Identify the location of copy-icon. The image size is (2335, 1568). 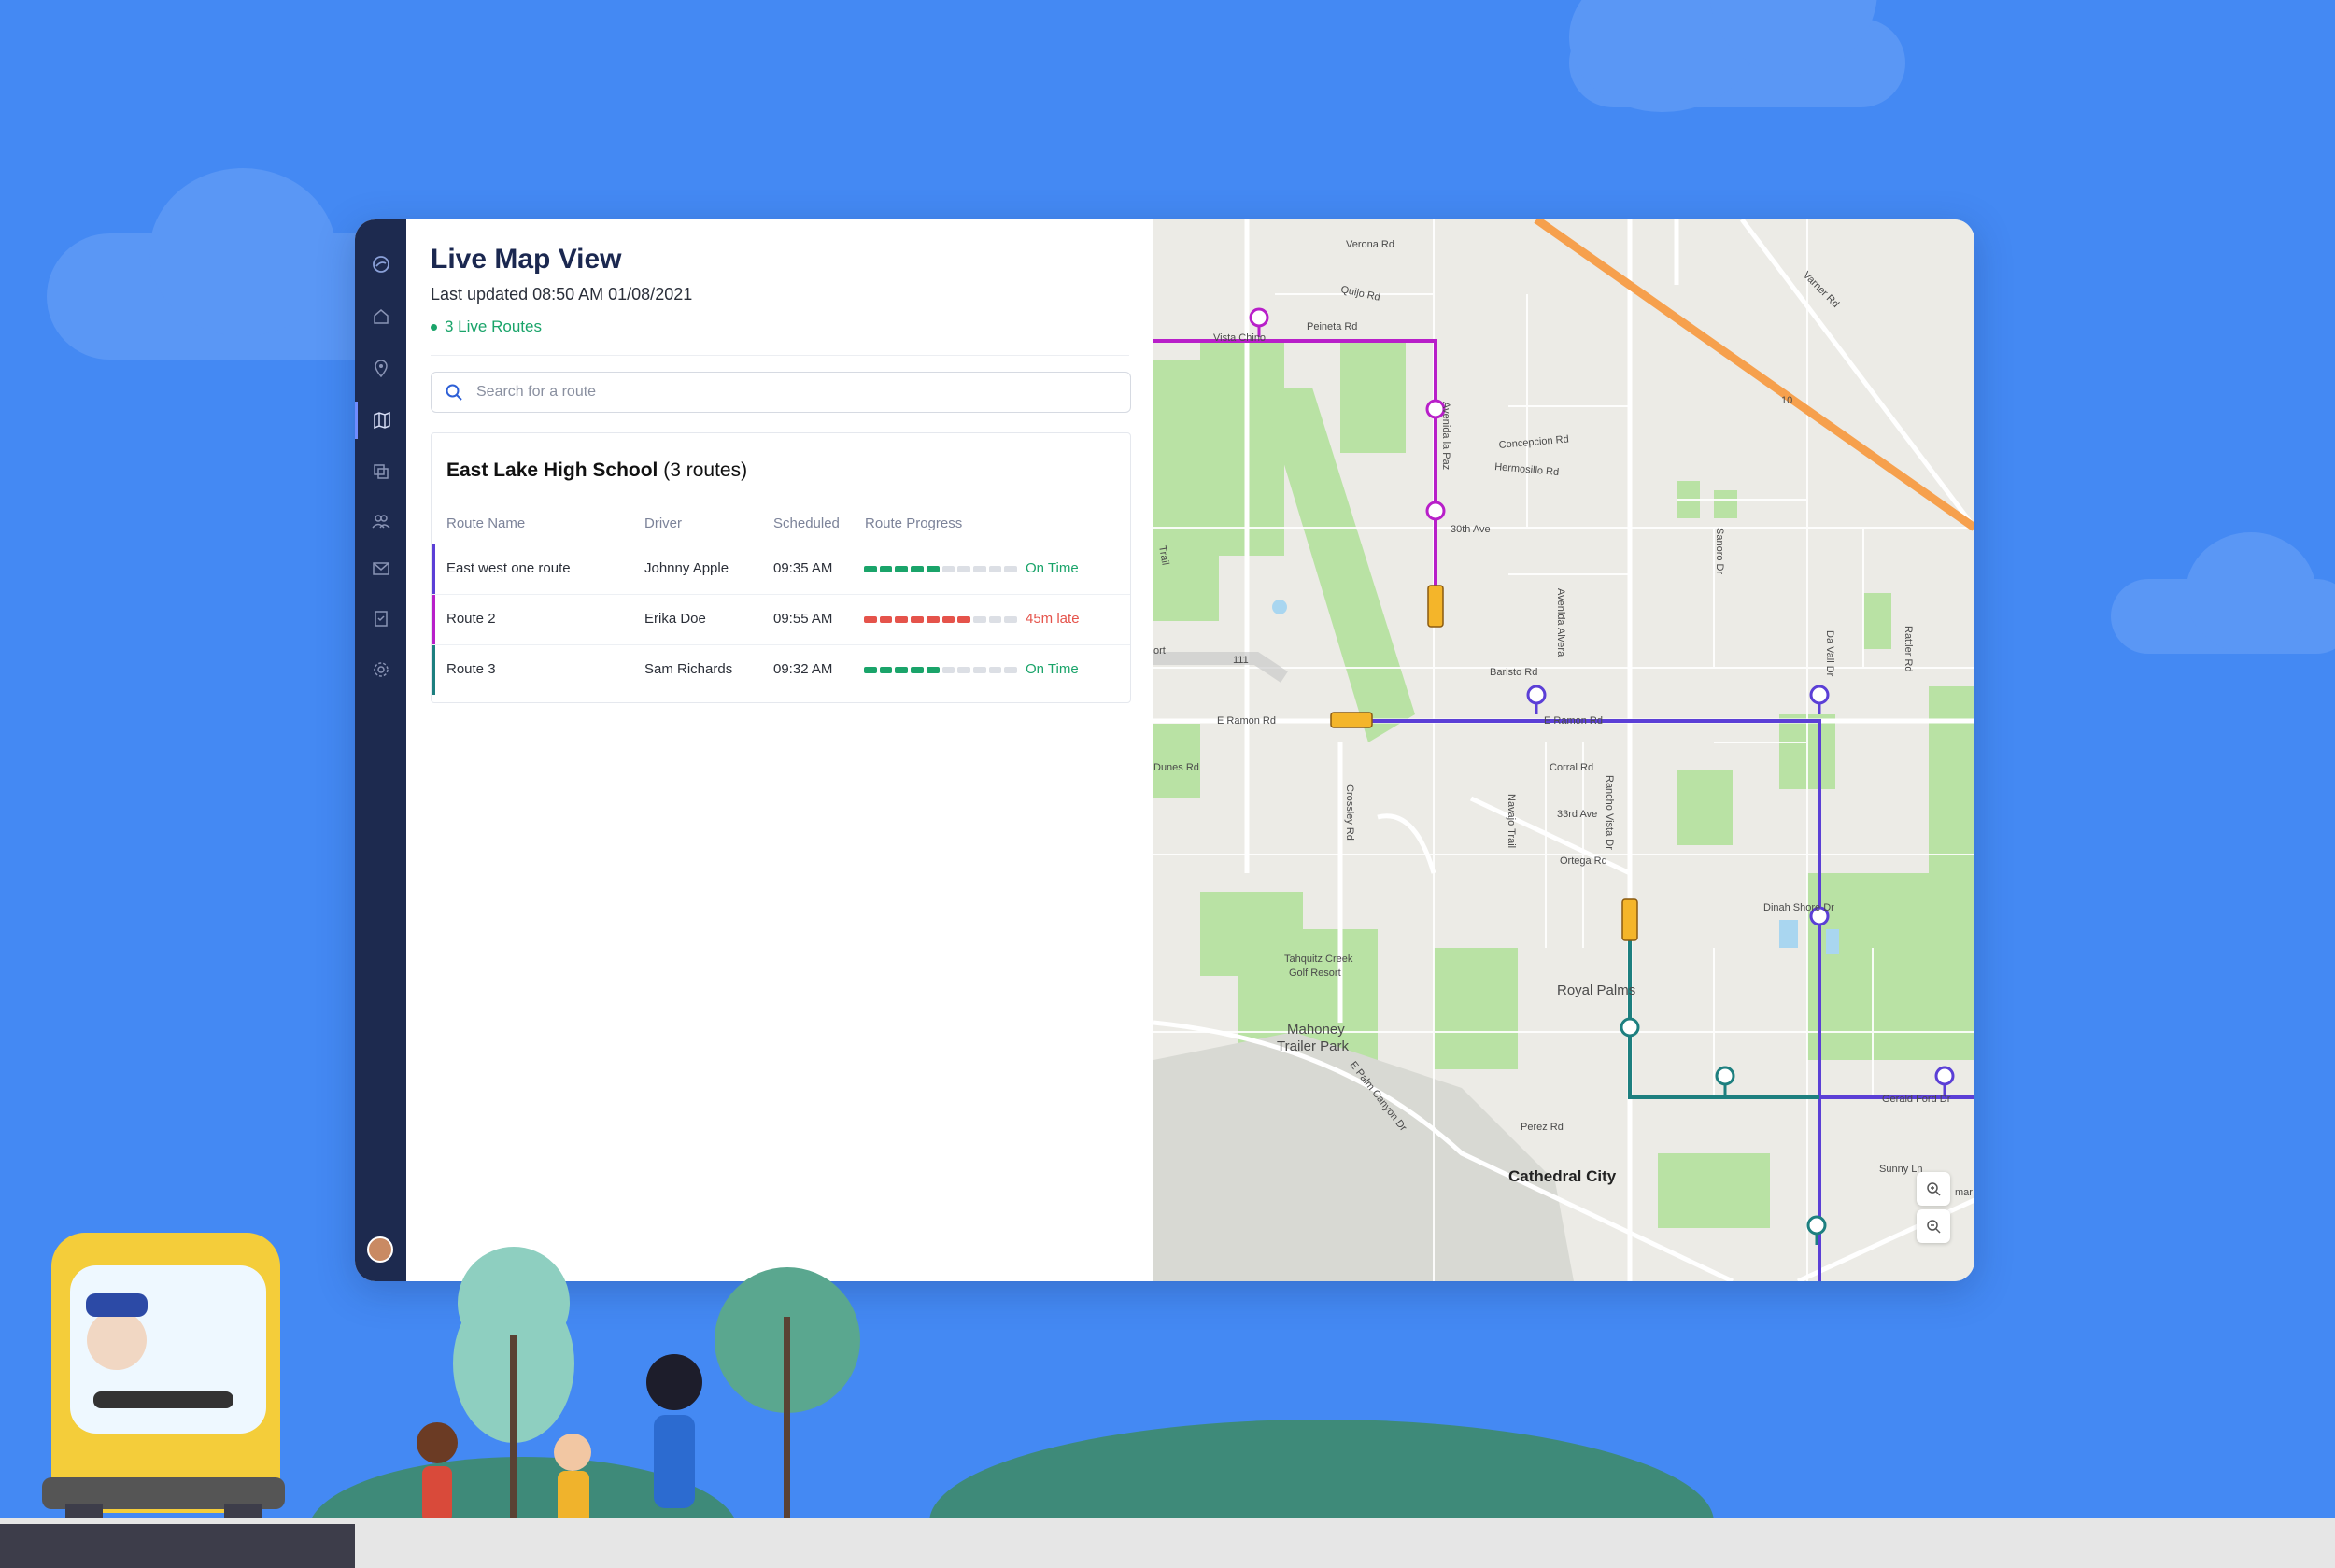
(381, 471).